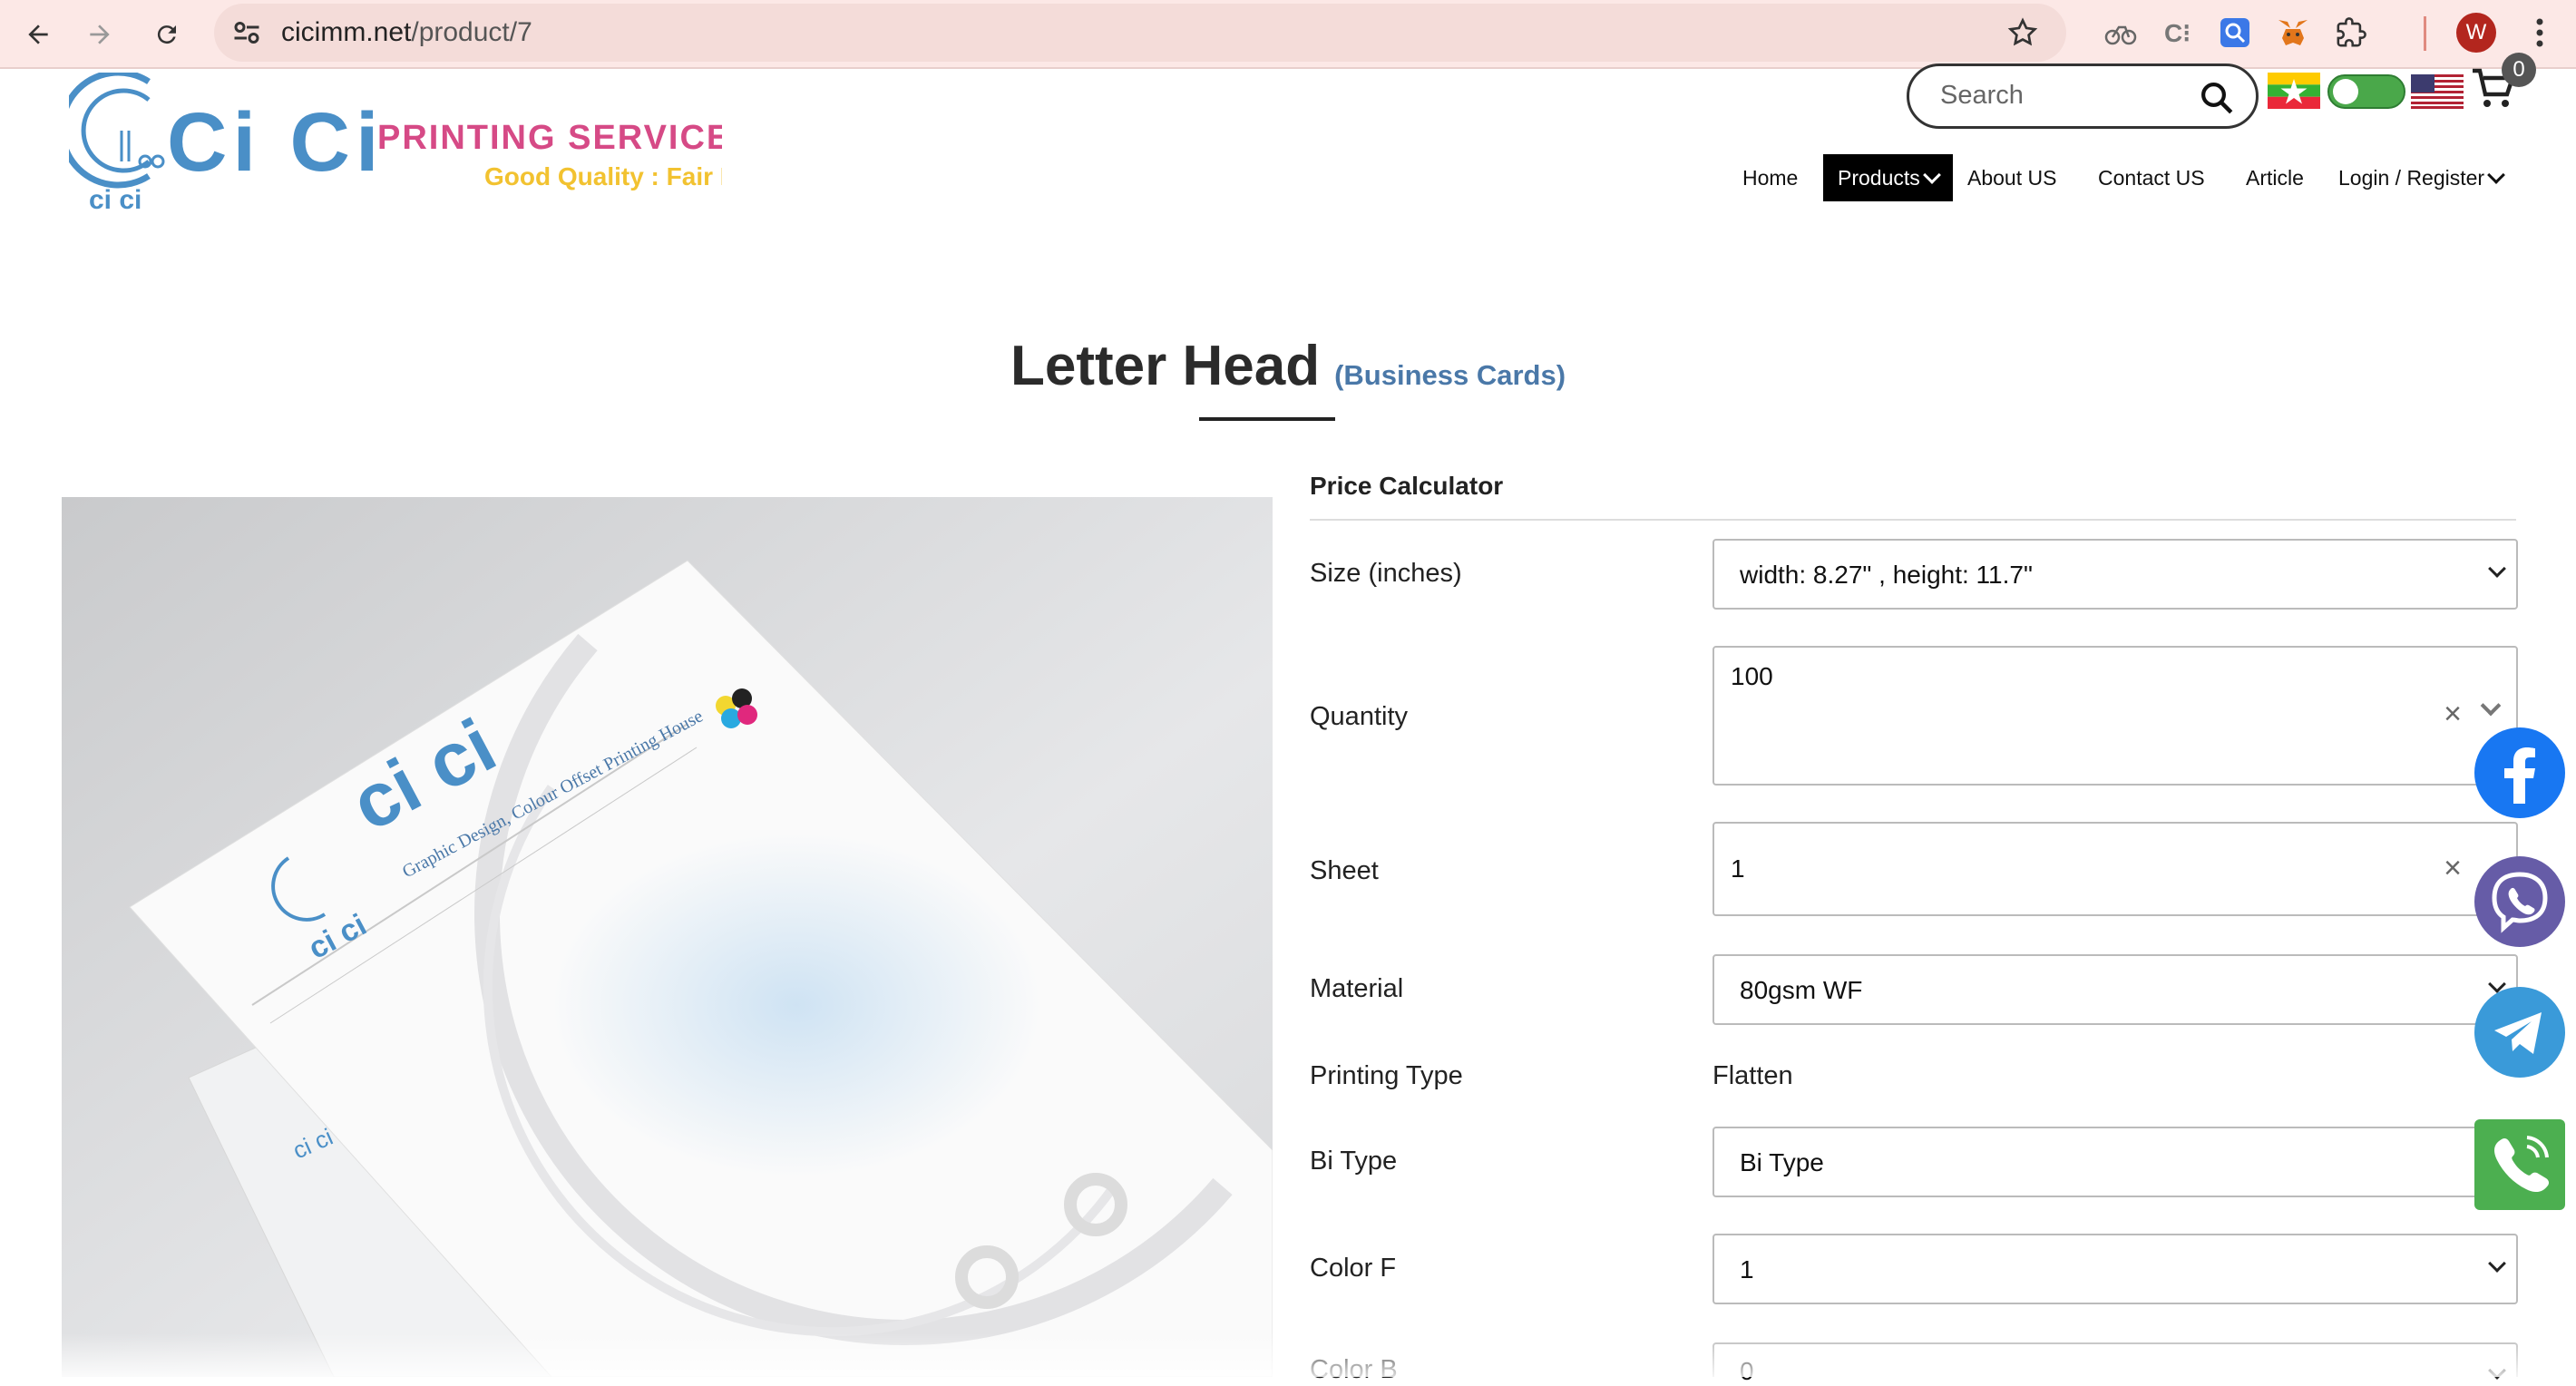 The width and height of the screenshot is (2576, 1386). I want to click on size-value: width: 8.27" , height: 11.7", so click(1886, 575).